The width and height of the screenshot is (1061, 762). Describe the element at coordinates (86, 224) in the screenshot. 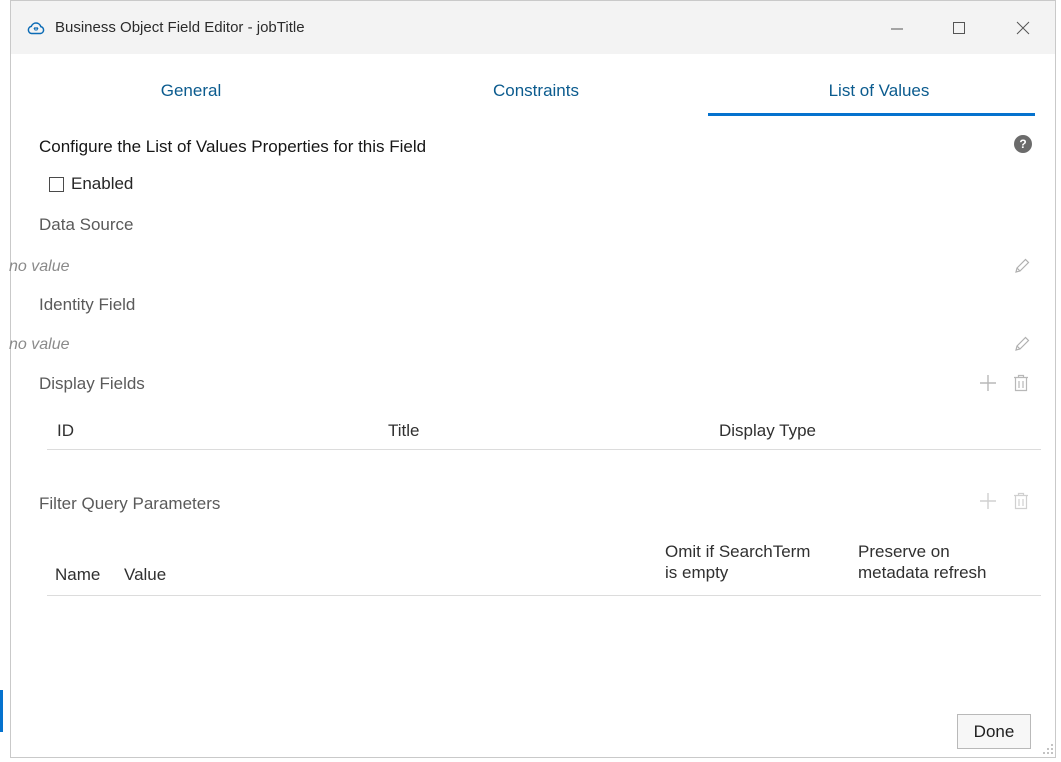

I see `data-source-label: Data Source` at that location.